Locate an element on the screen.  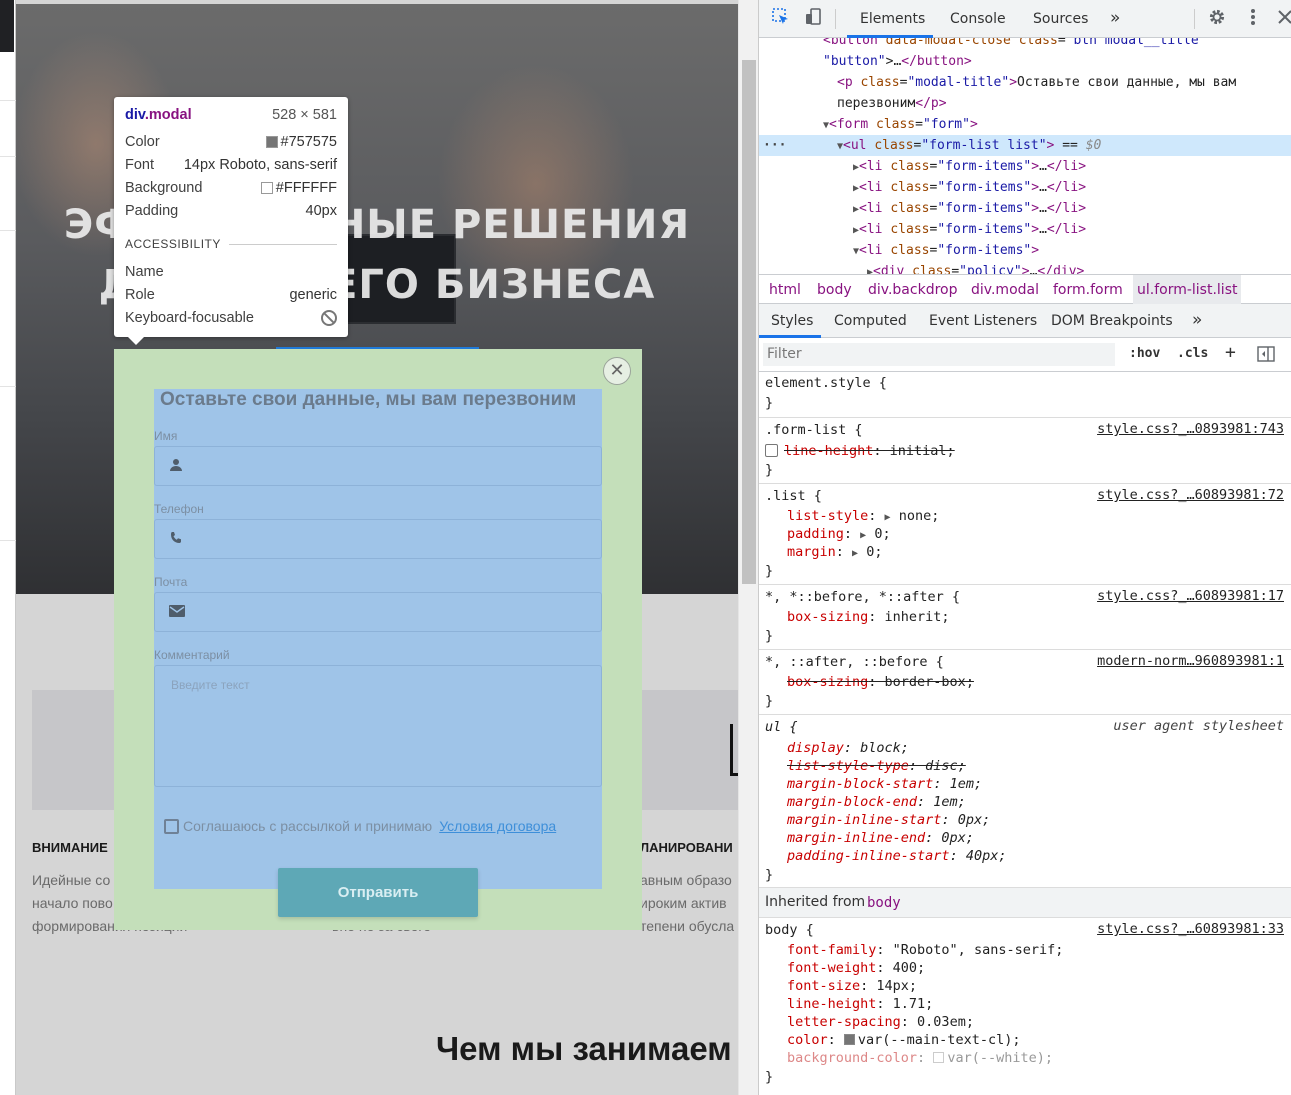
property-checkbox is located at coordinates (771, 450).